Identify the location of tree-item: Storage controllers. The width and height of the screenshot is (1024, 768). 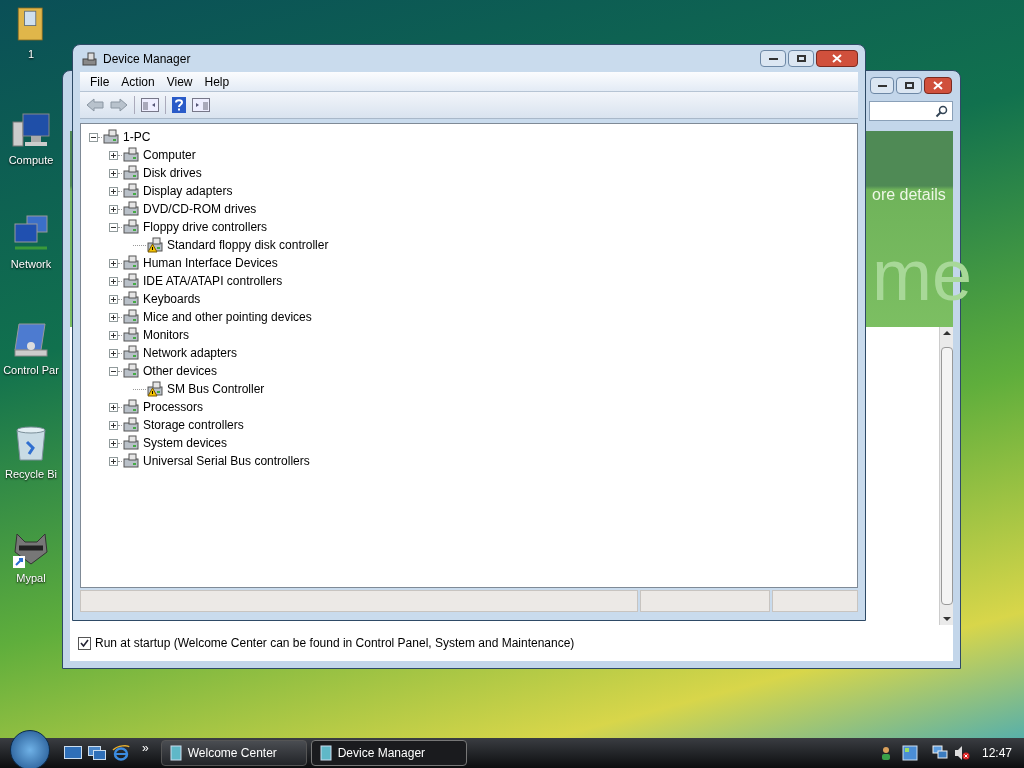
(193, 425).